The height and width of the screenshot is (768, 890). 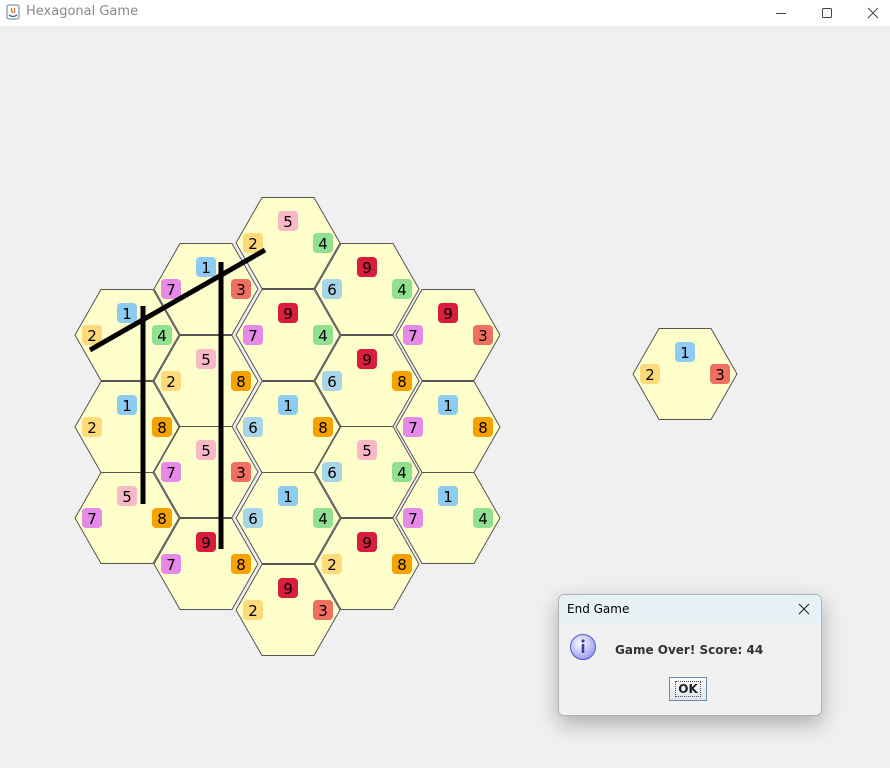 I want to click on ok-button-label: OK, so click(x=688, y=689).